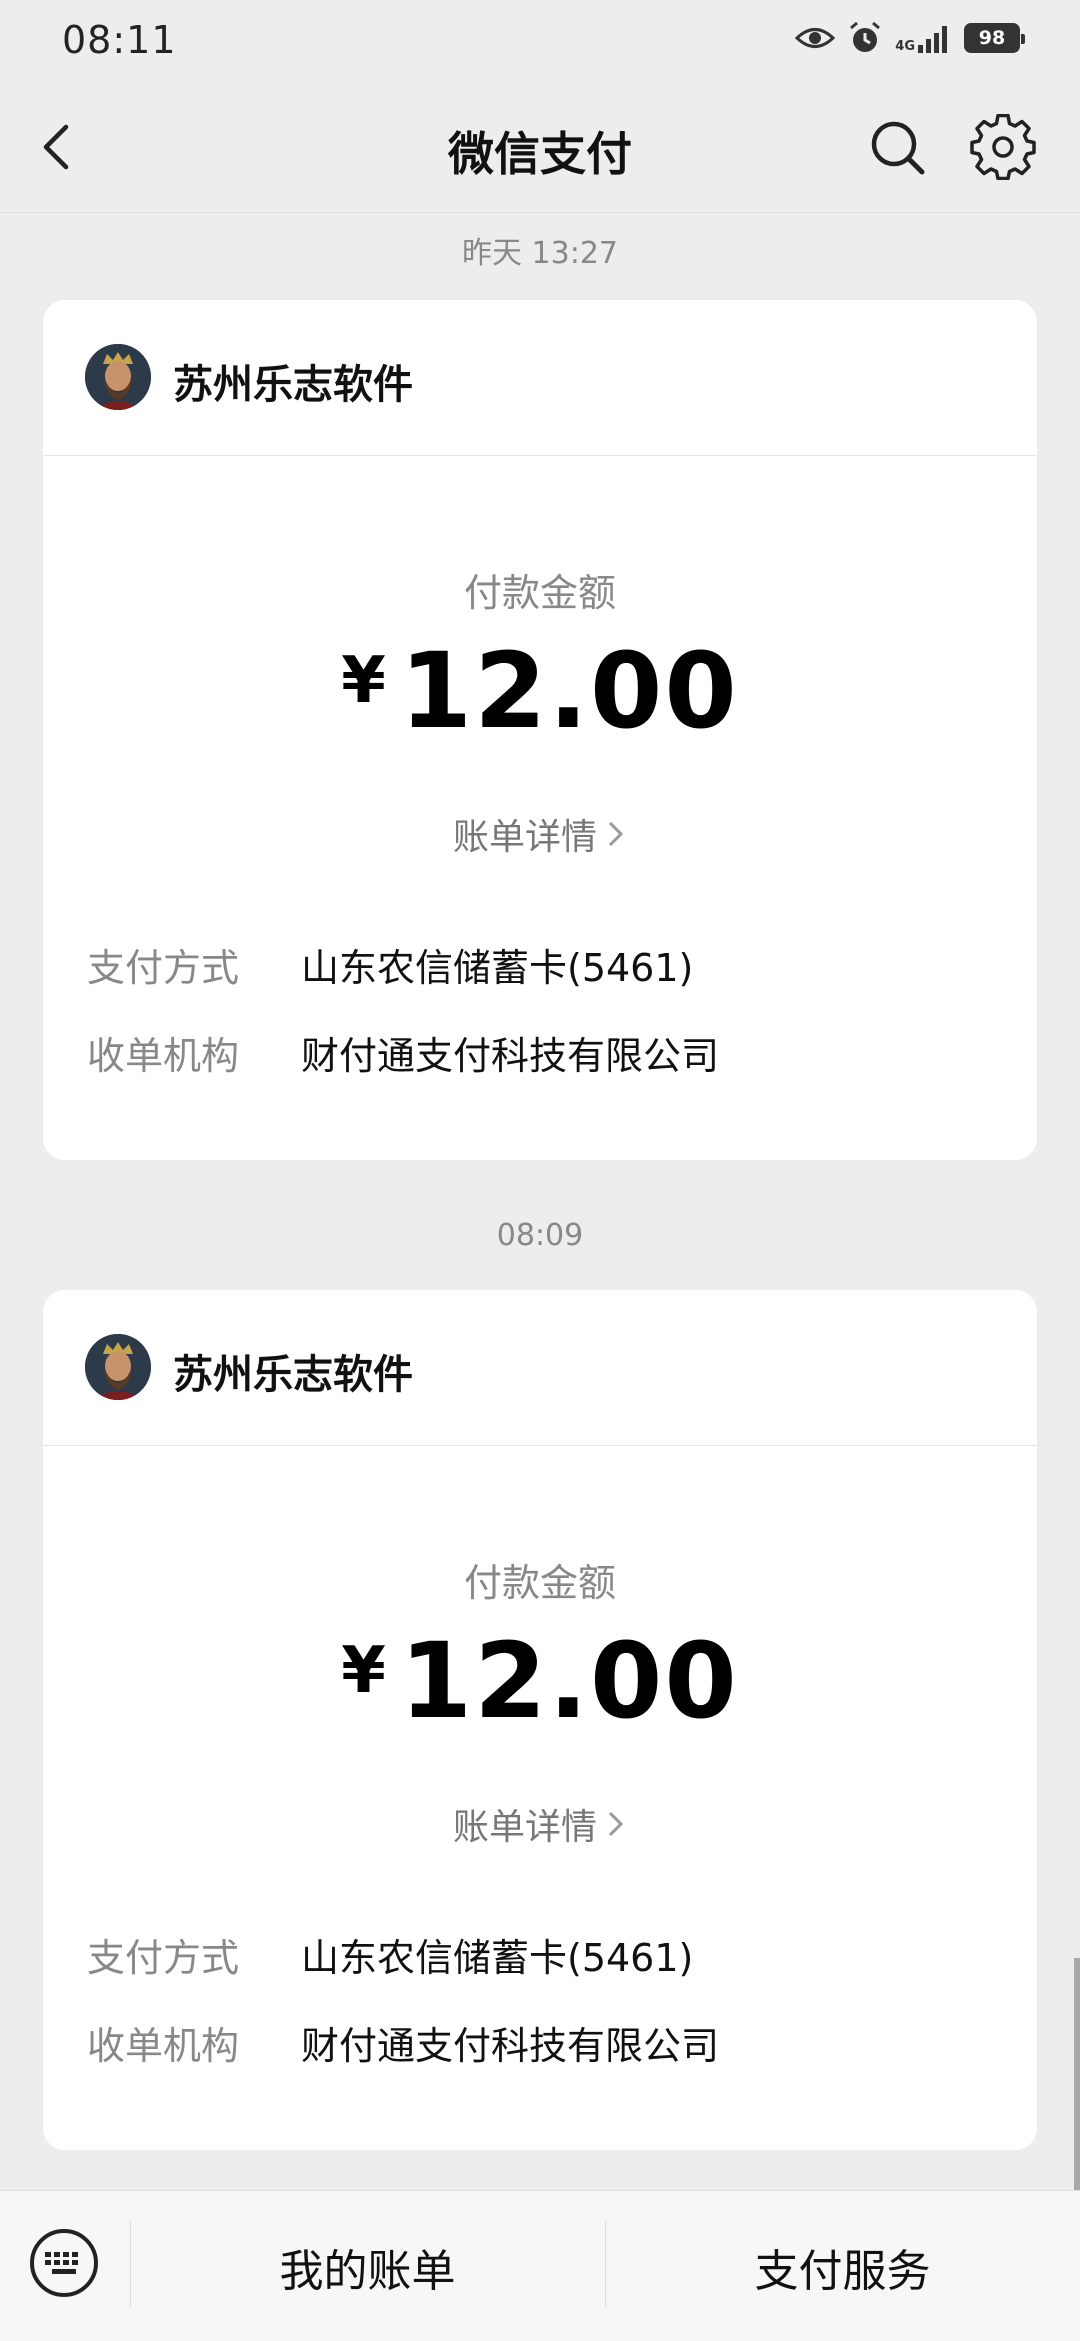  What do you see at coordinates (540, 1235) in the screenshot?
I see `message-timestamp: 08:09` at bounding box center [540, 1235].